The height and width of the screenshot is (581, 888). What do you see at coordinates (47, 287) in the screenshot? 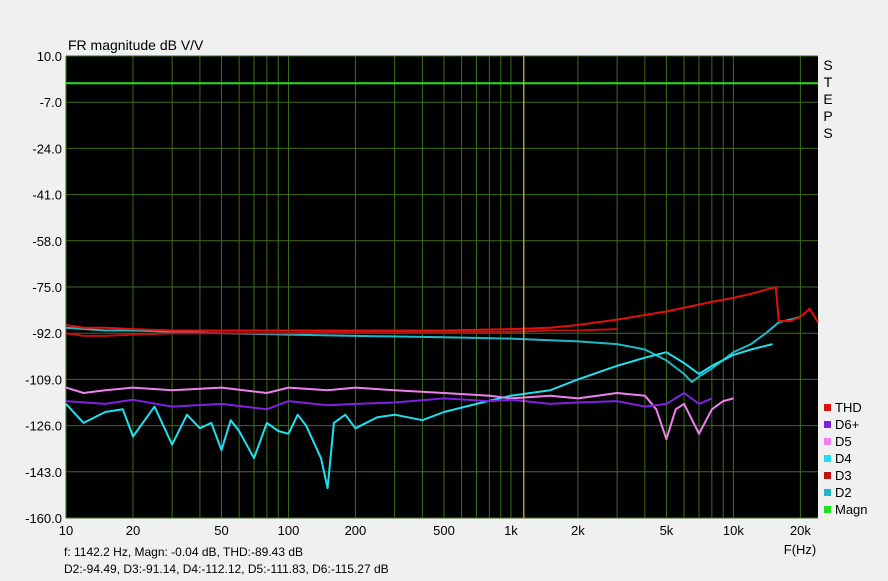
I see `y-tick-label: -75.0` at bounding box center [47, 287].